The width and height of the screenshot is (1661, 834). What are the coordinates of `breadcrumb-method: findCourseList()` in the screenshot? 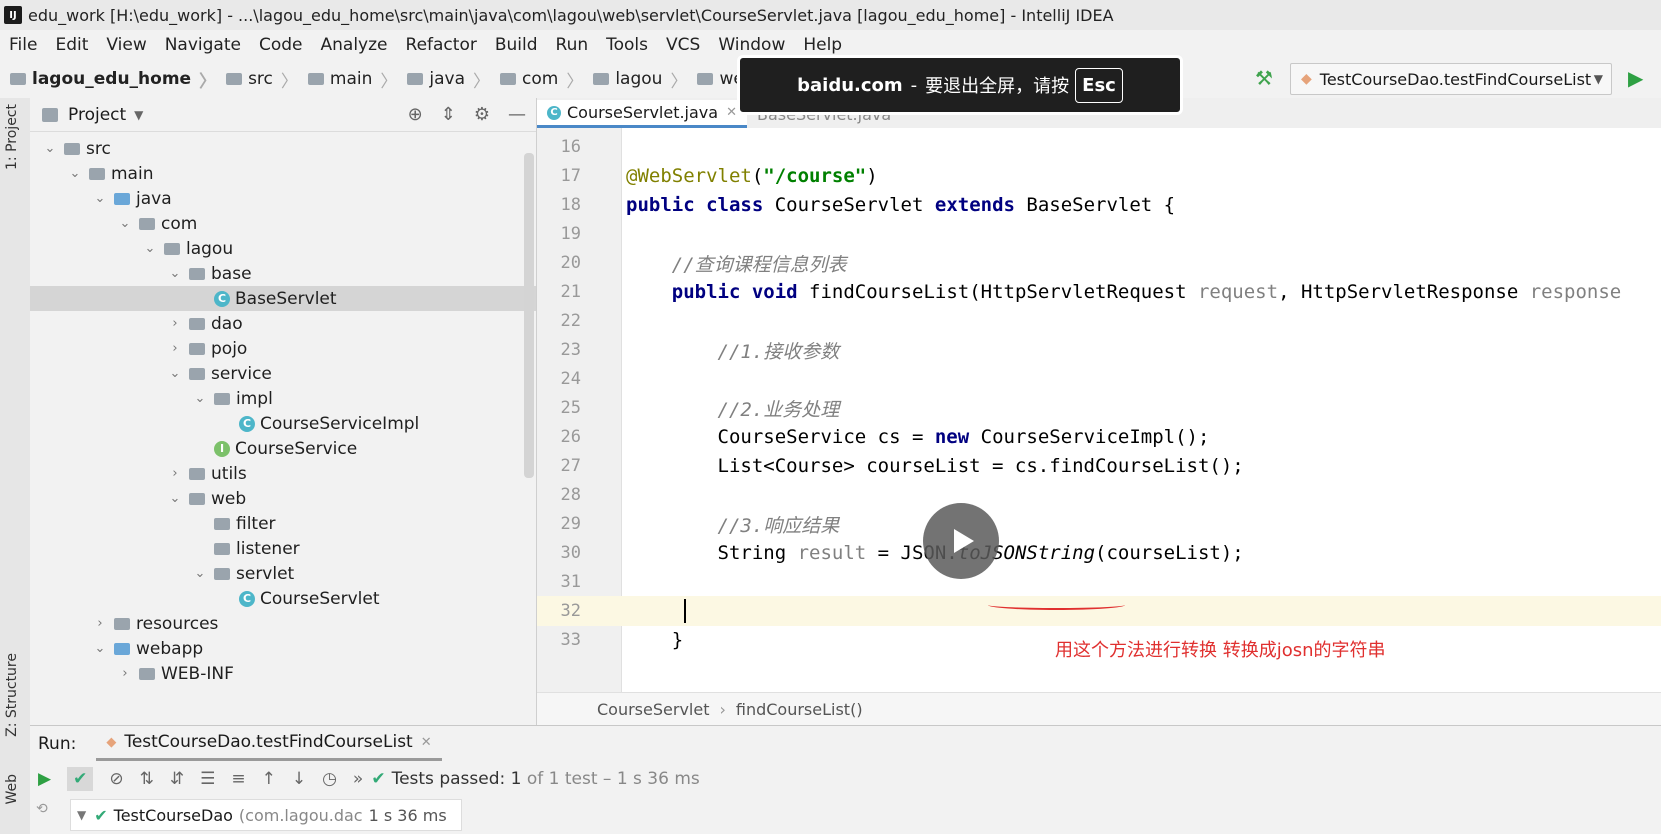 It's located at (799, 709).